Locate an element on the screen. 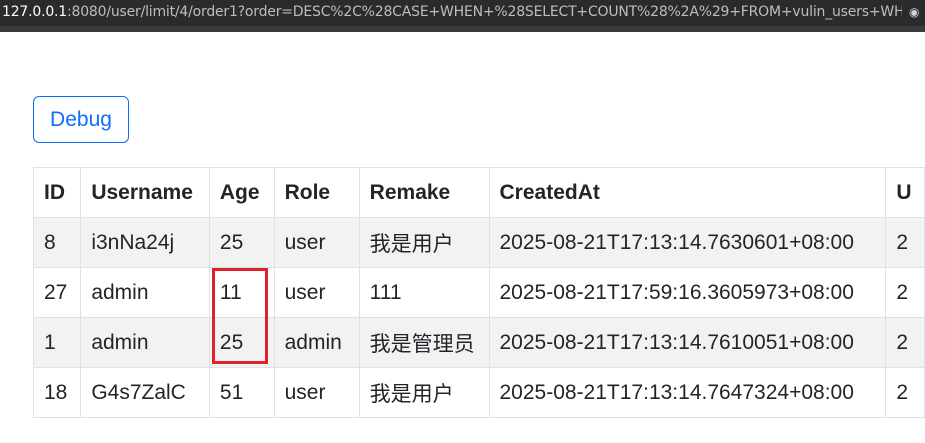 Image resolution: width=925 pixels, height=443 pixels. header-username: Username is located at coordinates (145, 192).